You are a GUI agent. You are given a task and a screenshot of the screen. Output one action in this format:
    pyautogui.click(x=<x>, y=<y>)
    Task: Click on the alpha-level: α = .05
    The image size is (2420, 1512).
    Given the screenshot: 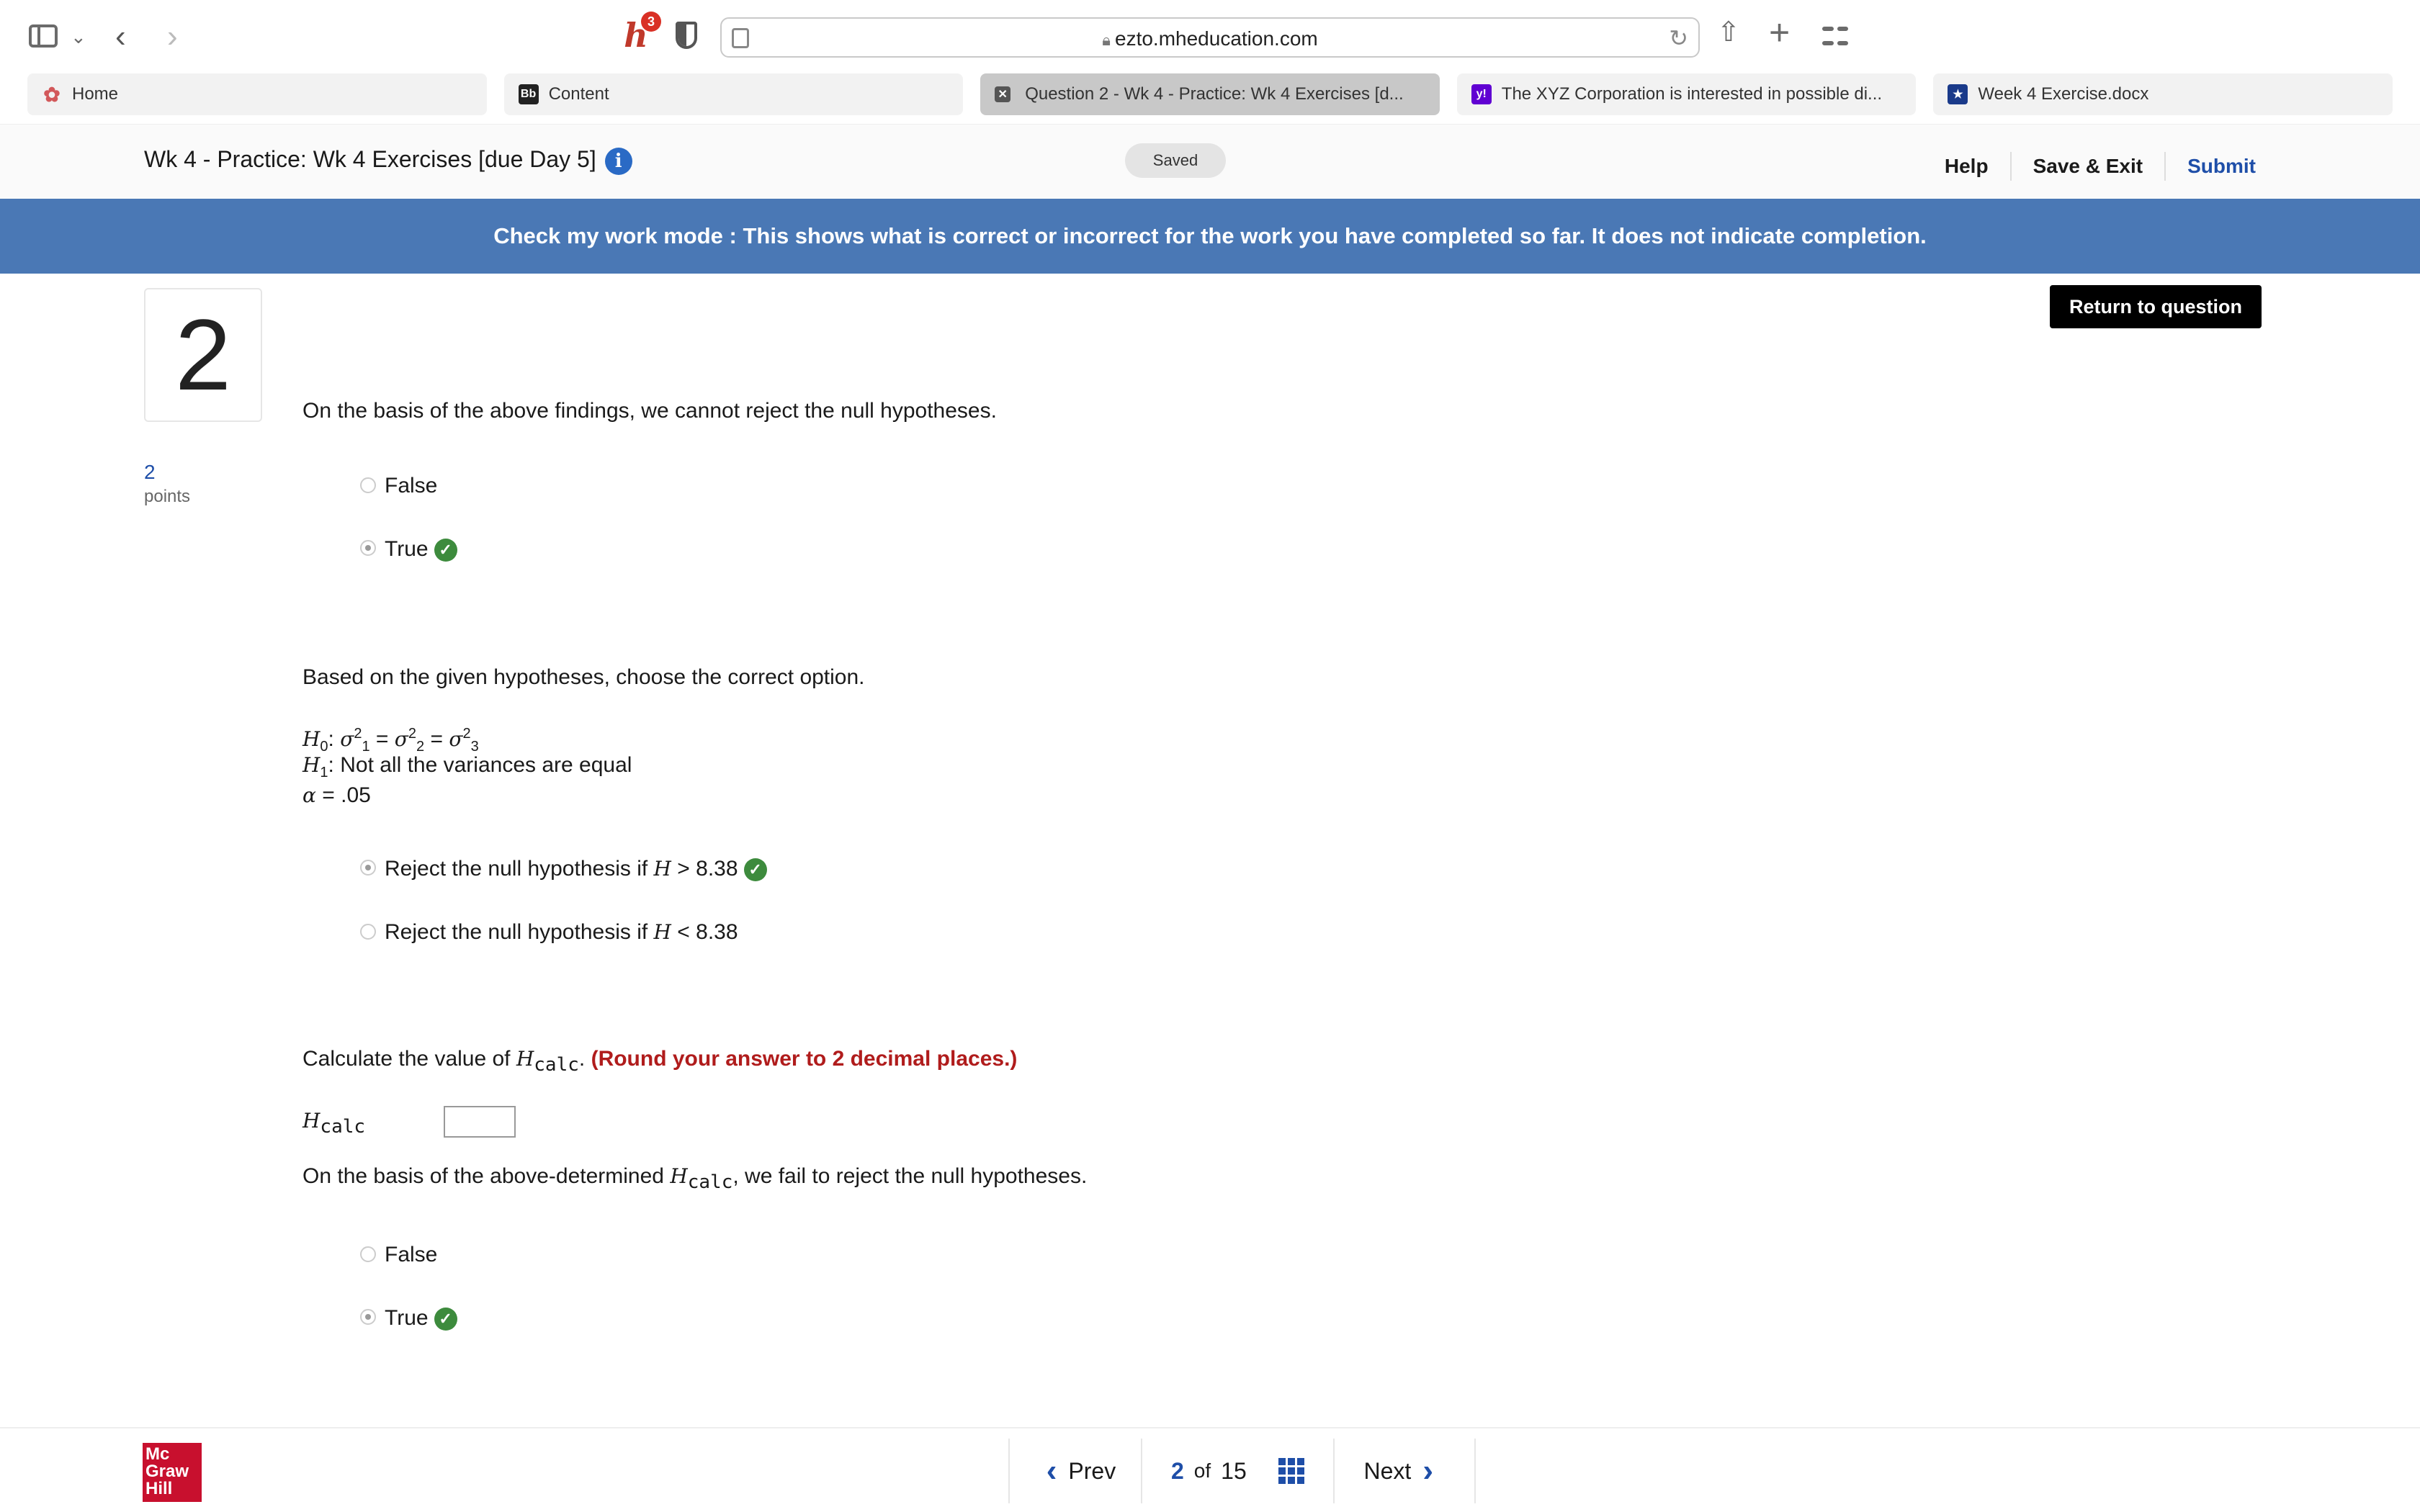 What is the action you would take?
    pyautogui.click(x=336, y=795)
    